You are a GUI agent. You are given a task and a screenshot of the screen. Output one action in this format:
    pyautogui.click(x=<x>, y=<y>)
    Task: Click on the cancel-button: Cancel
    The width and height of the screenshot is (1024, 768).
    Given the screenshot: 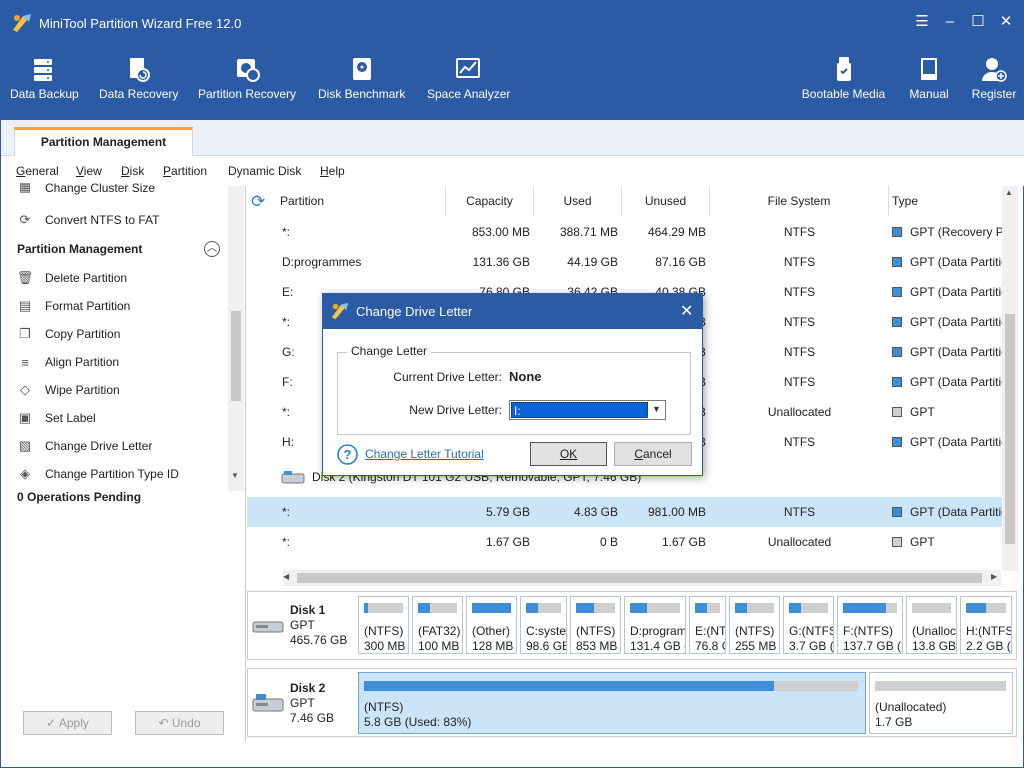 What is the action you would take?
    pyautogui.click(x=653, y=454)
    